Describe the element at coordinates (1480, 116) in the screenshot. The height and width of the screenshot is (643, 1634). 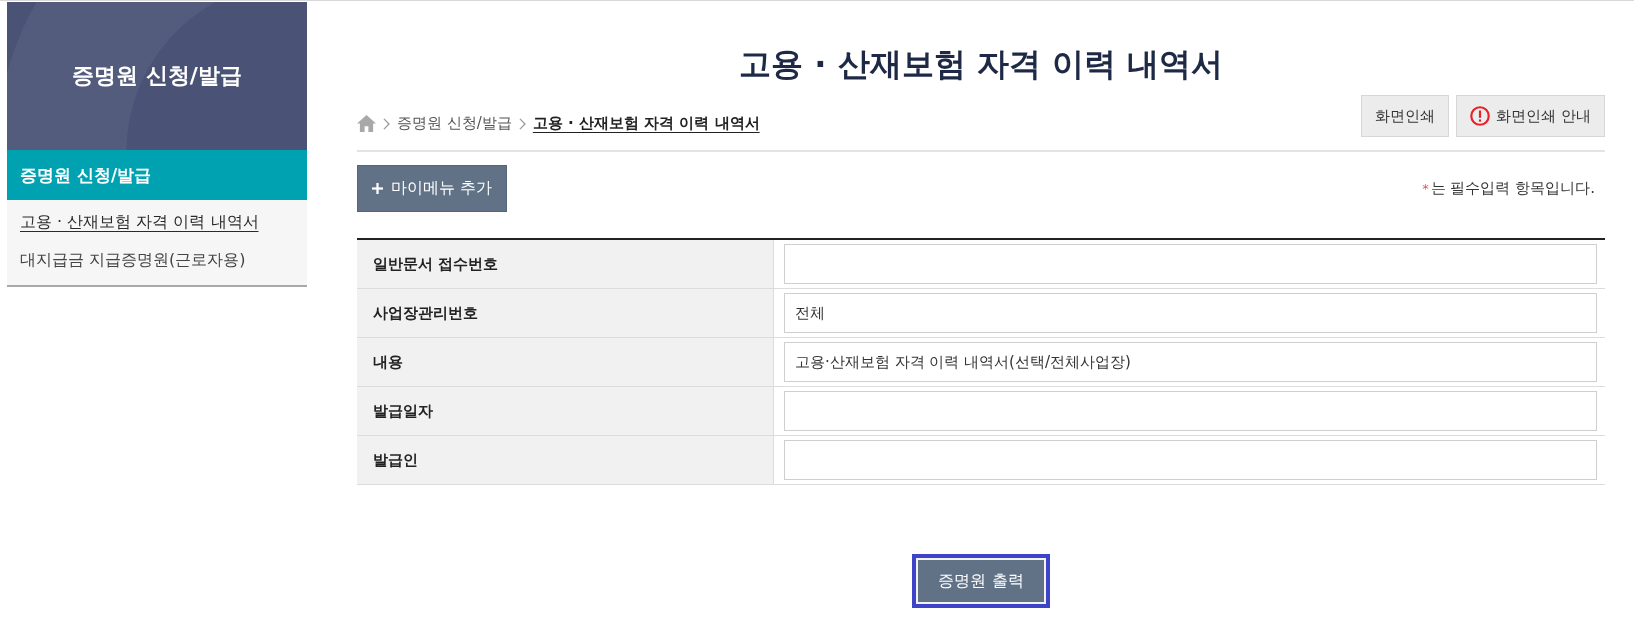
I see `alert-icon` at that location.